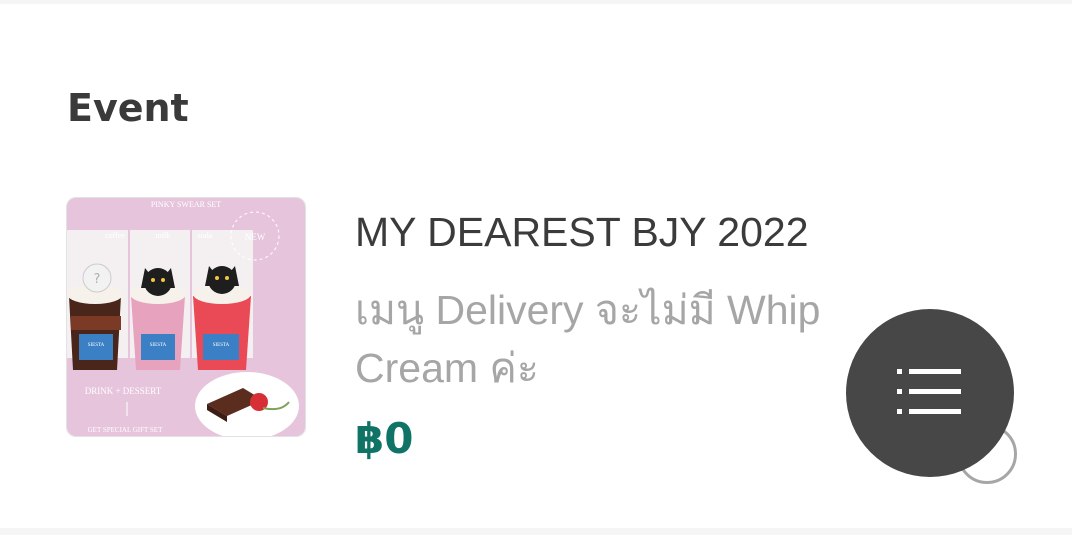 Image resolution: width=1072 pixels, height=535 pixels. Describe the element at coordinates (588, 339) in the screenshot. I see `item-description: เมนู Delivery จะไม่มี Whip Cream ค่ะ` at that location.